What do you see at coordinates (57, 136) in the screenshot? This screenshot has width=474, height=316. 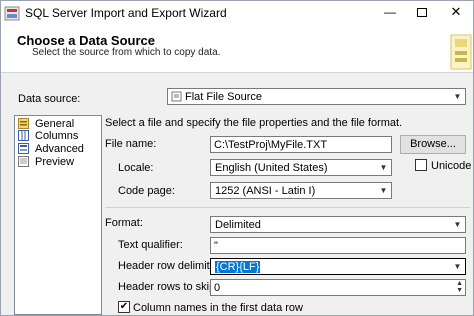 I see `nav-item-label: Columns` at bounding box center [57, 136].